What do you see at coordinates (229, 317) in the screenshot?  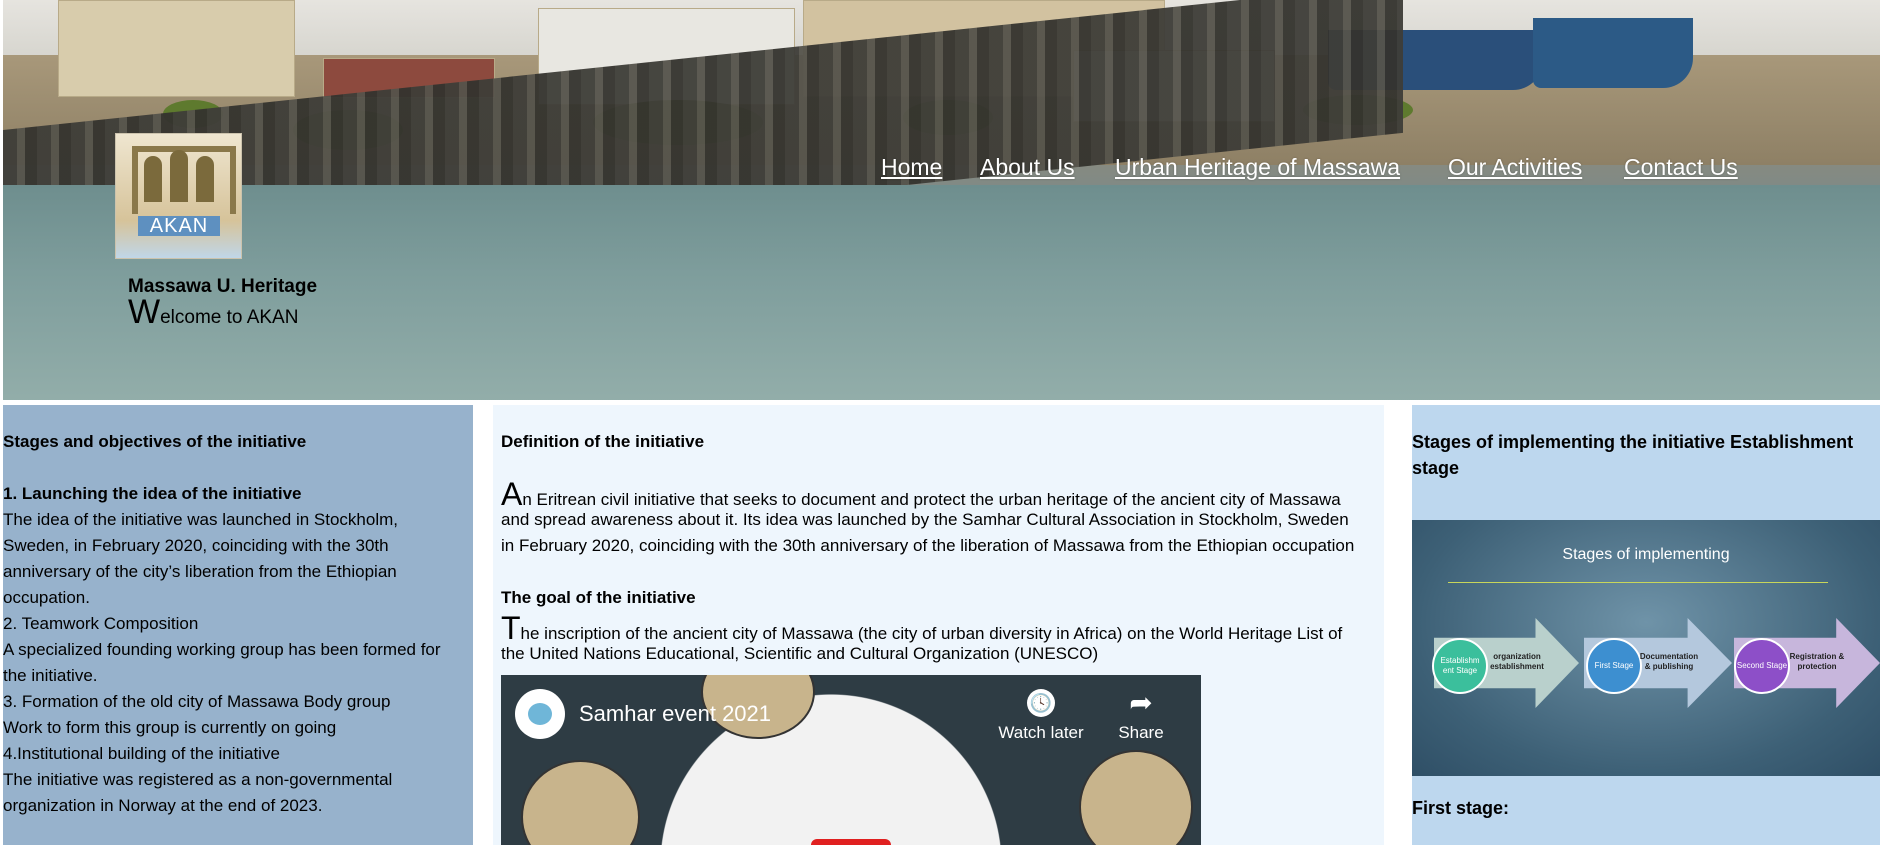 I see `welcome-rest: elcome to AKAN` at bounding box center [229, 317].